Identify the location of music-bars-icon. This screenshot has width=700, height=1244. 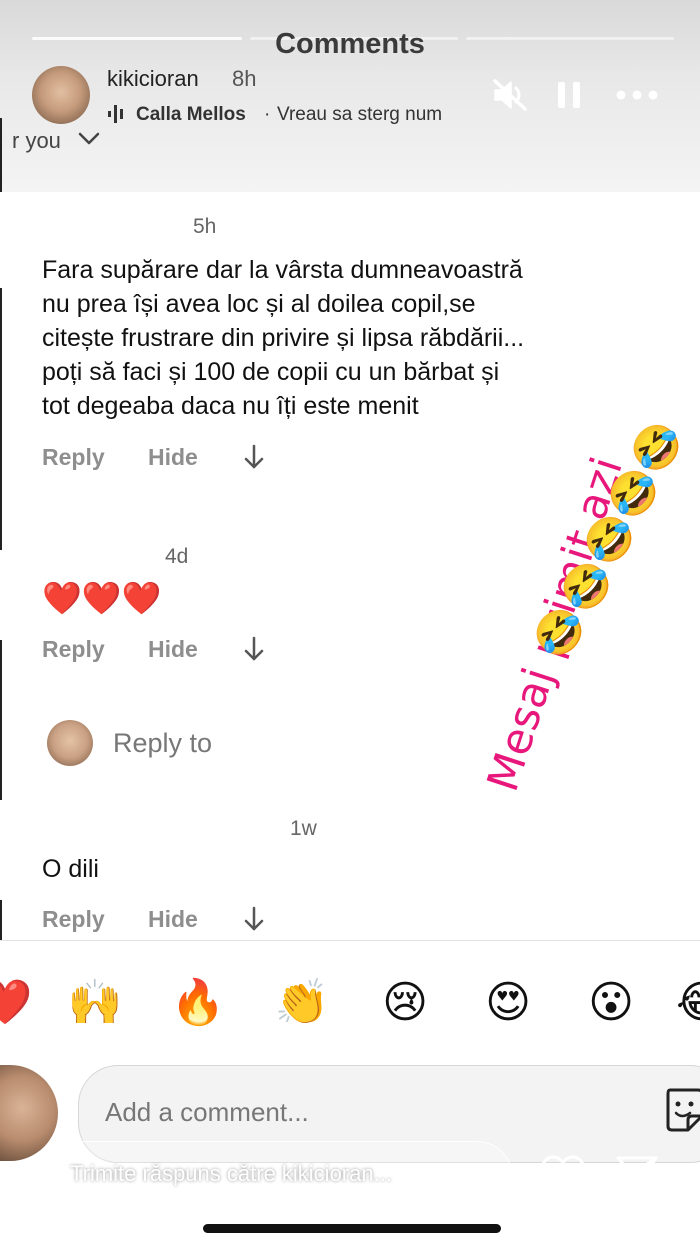
(115, 114).